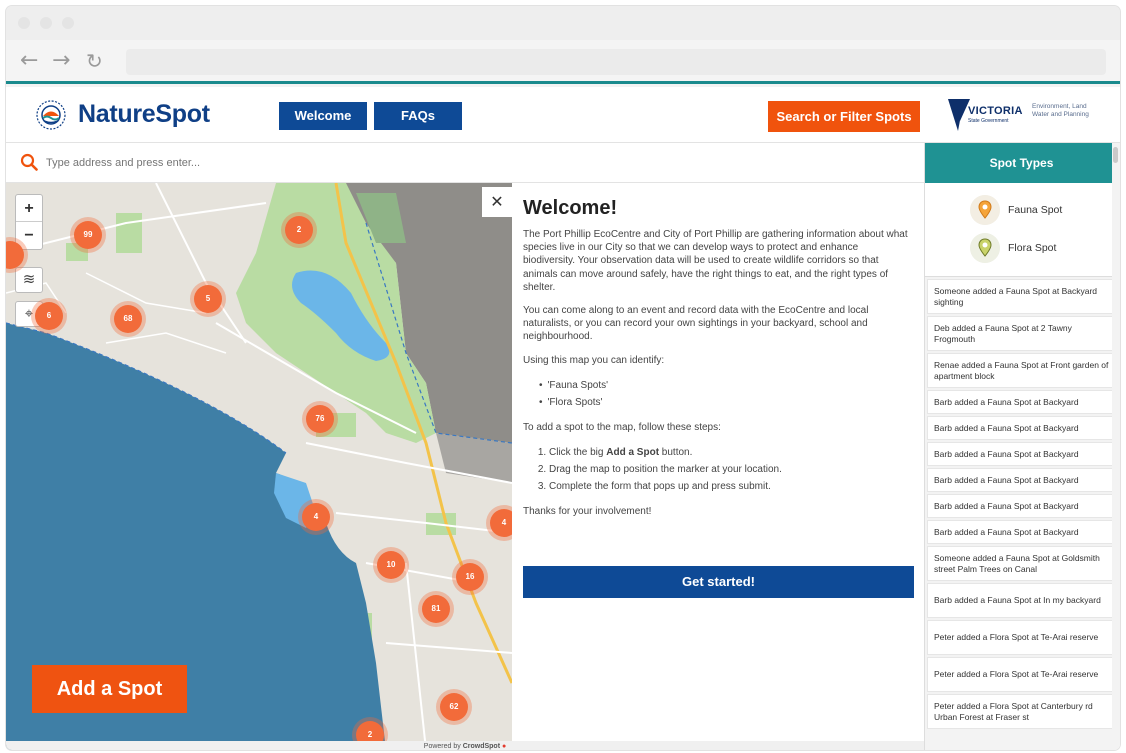 The height and width of the screenshot is (753, 1126). Describe the element at coordinates (1060, 110) in the screenshot. I see `delwp-text: Environment, Land Water and Planning` at that location.